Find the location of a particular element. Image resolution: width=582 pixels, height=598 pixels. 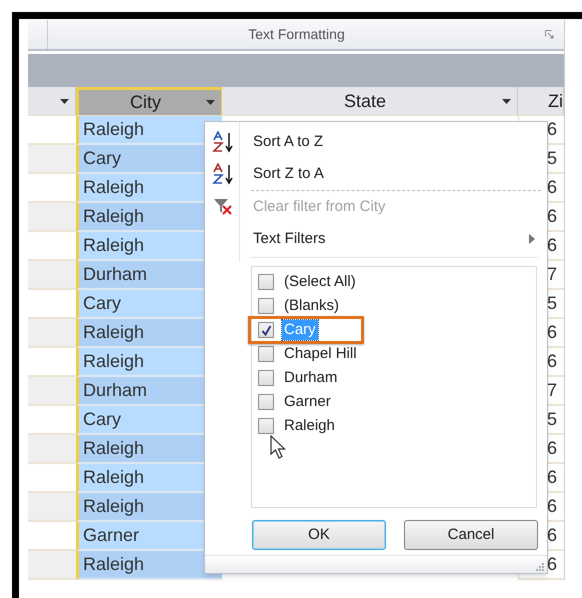

column-label: Zi is located at coordinates (555, 101).